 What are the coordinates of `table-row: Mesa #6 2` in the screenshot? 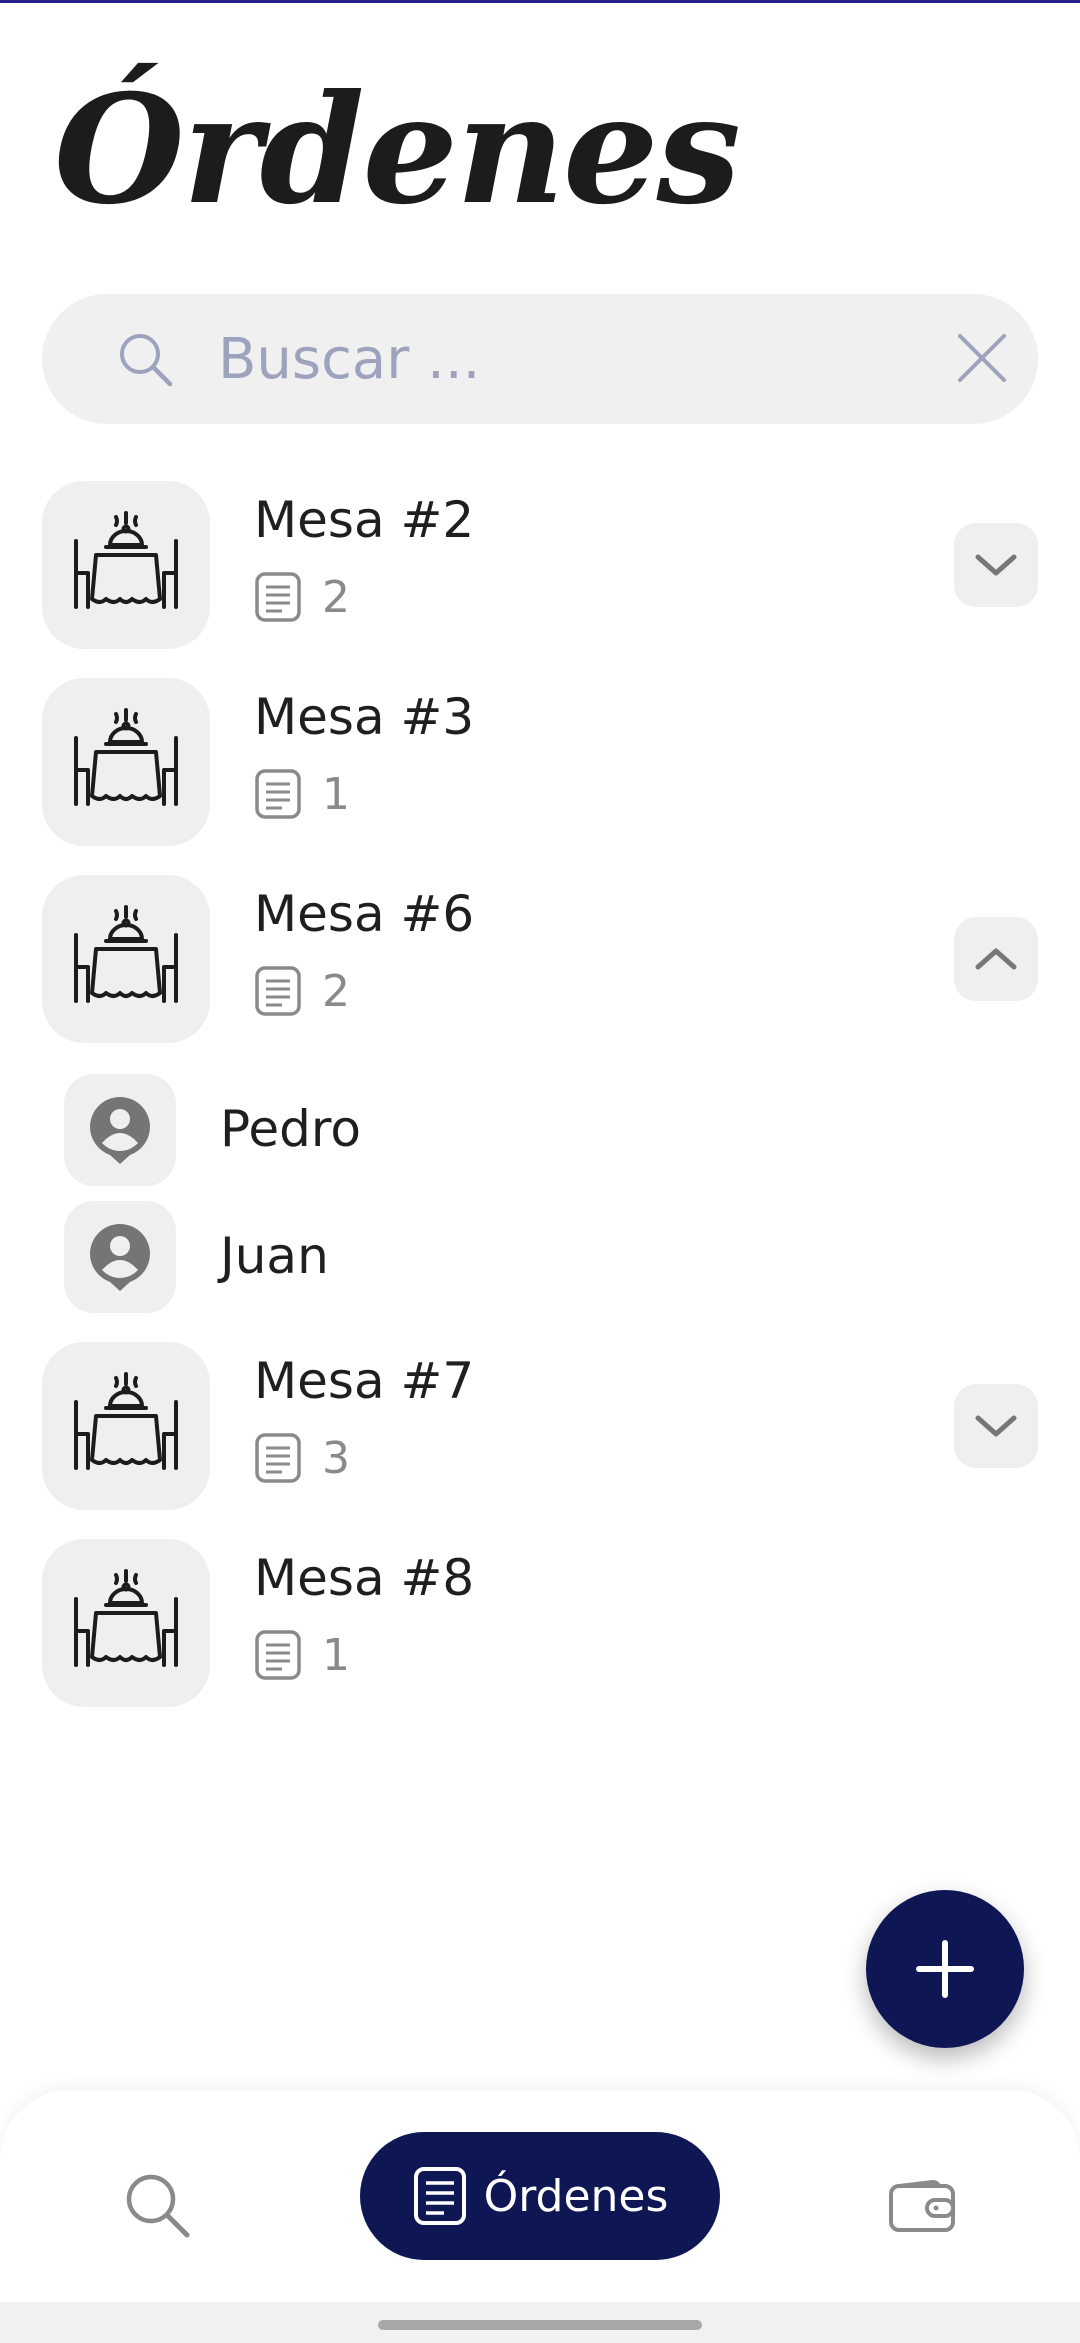 It's located at (540, 959).